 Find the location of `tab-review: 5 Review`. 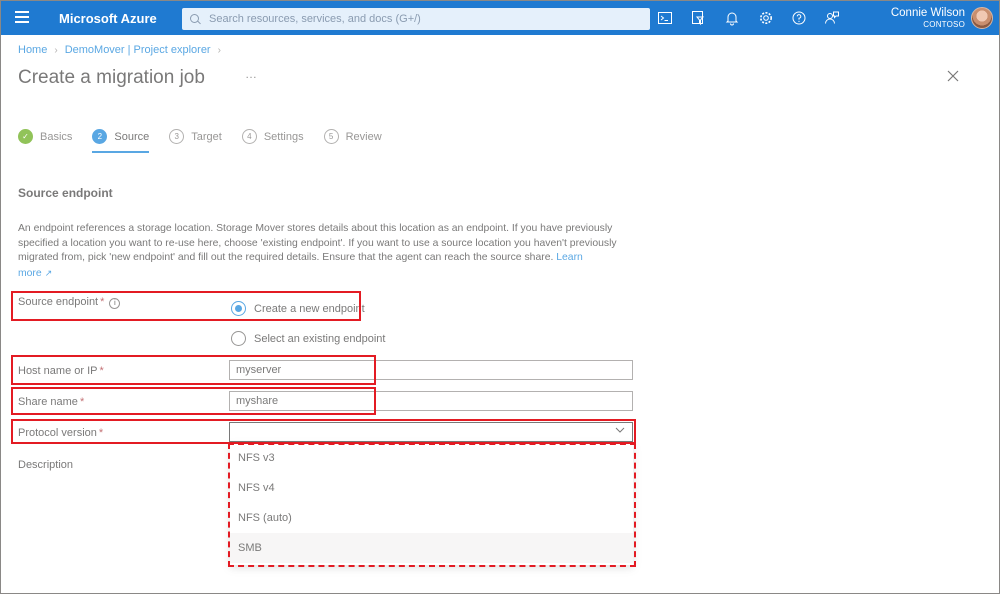

tab-review: 5 Review is located at coordinates (352, 136).